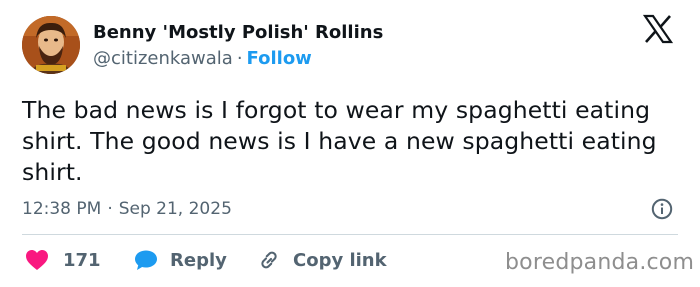 This screenshot has height=287, width=700. I want to click on tweet-date: Sep 21, 2025, so click(175, 209).